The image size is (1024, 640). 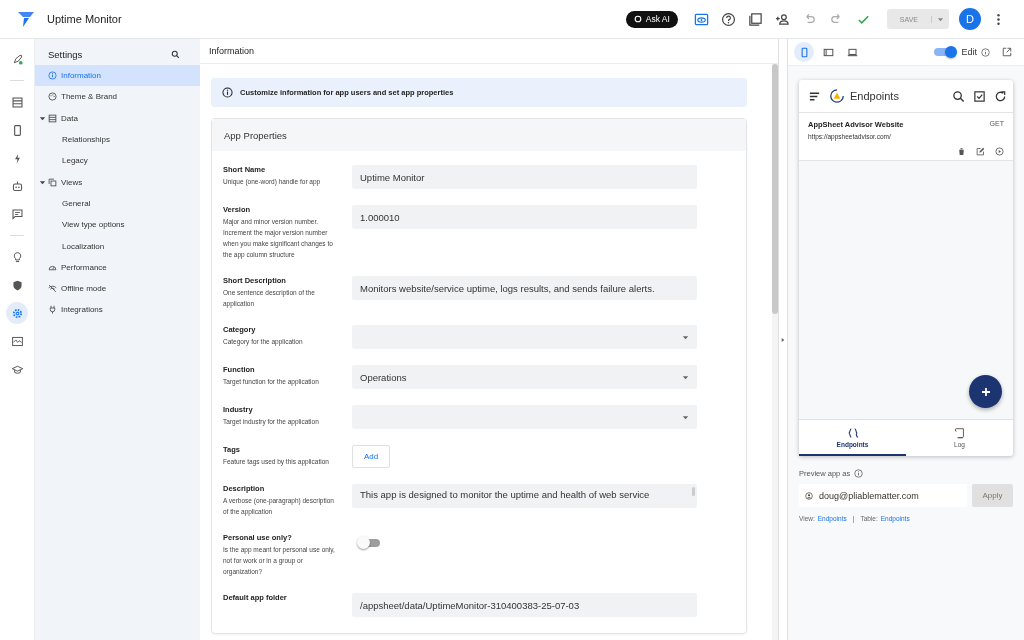 I want to click on sidebar-item: View type options, so click(x=117, y=225).